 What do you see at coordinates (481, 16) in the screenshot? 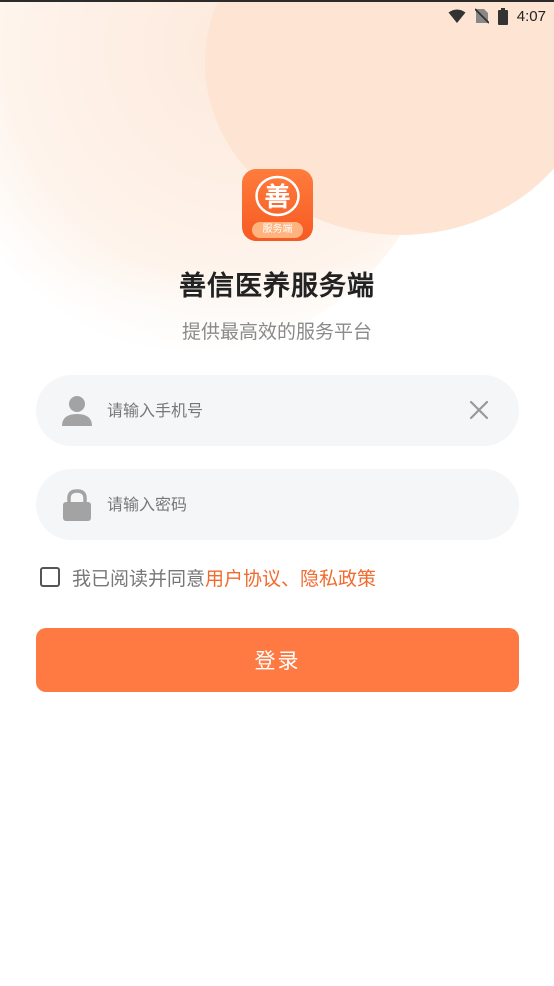
I see `no-sim-icon` at bounding box center [481, 16].